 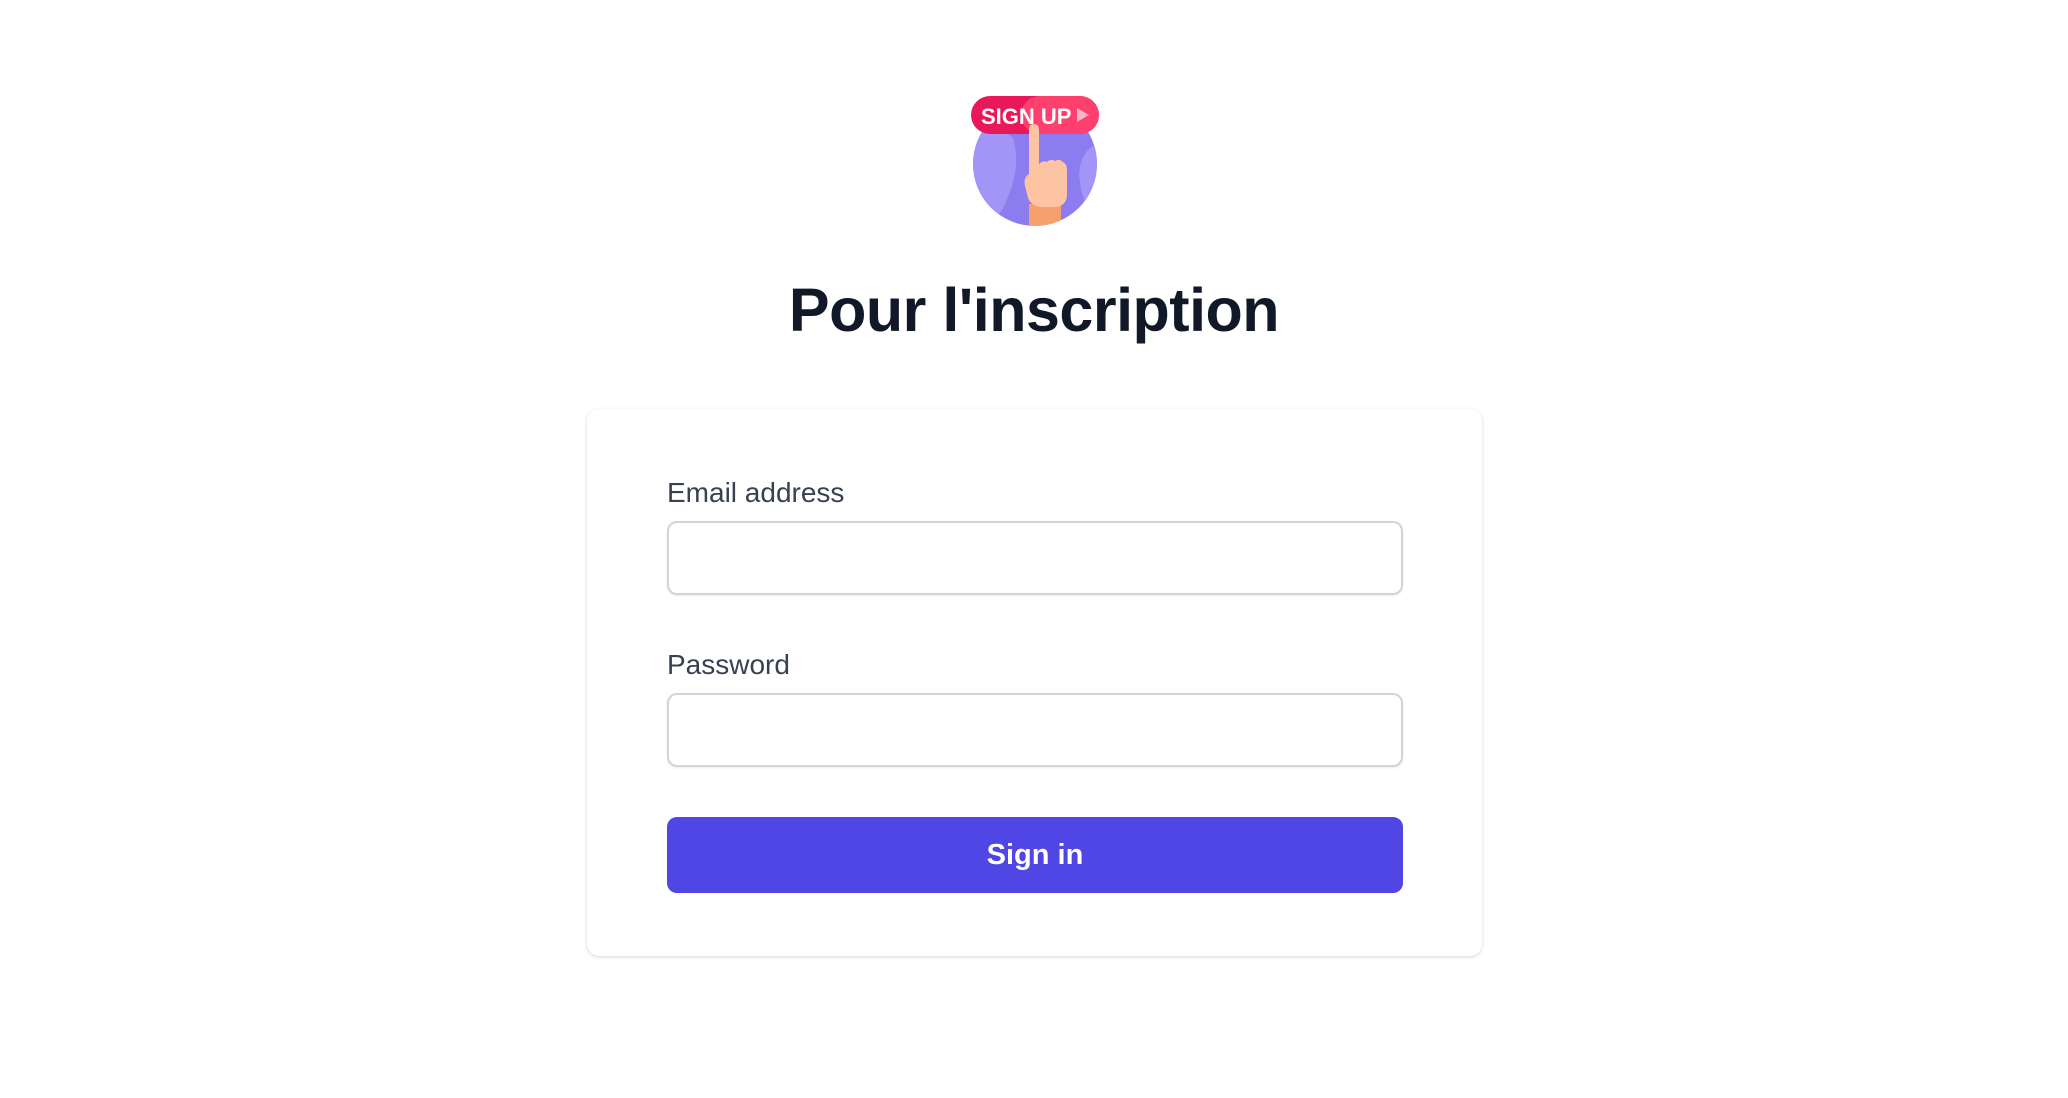 I want to click on page-title: Pour l'inscription, so click(x=1034, y=310).